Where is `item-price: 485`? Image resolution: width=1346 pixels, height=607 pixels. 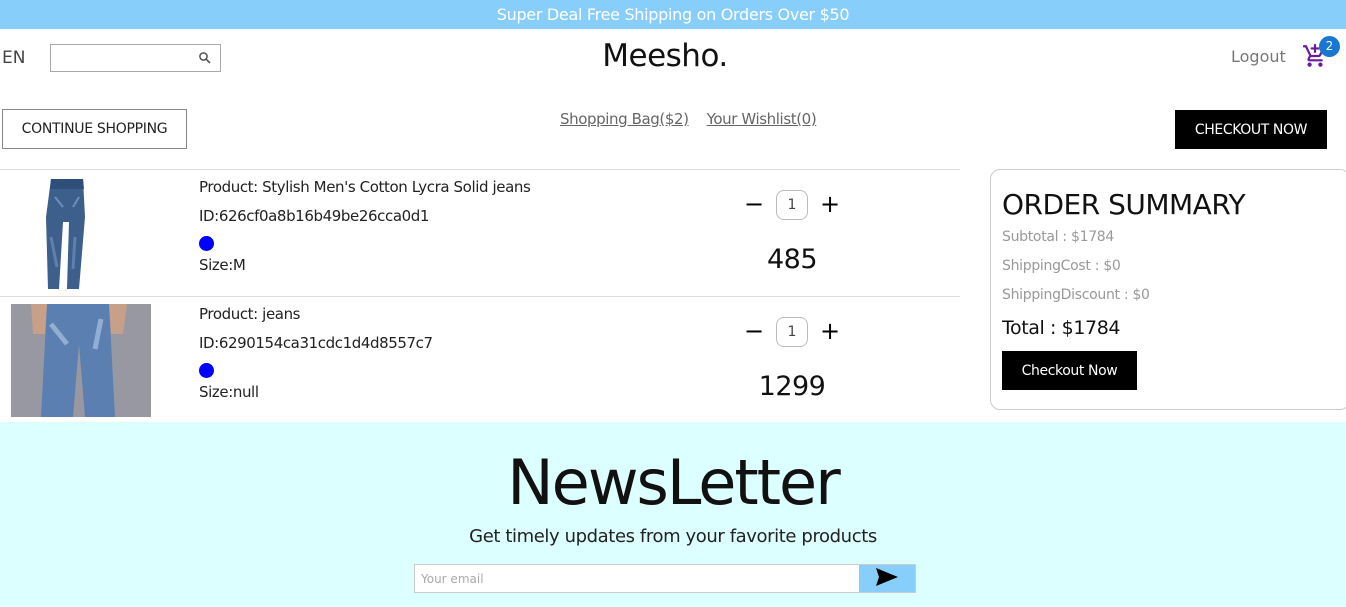 item-price: 485 is located at coordinates (792, 259).